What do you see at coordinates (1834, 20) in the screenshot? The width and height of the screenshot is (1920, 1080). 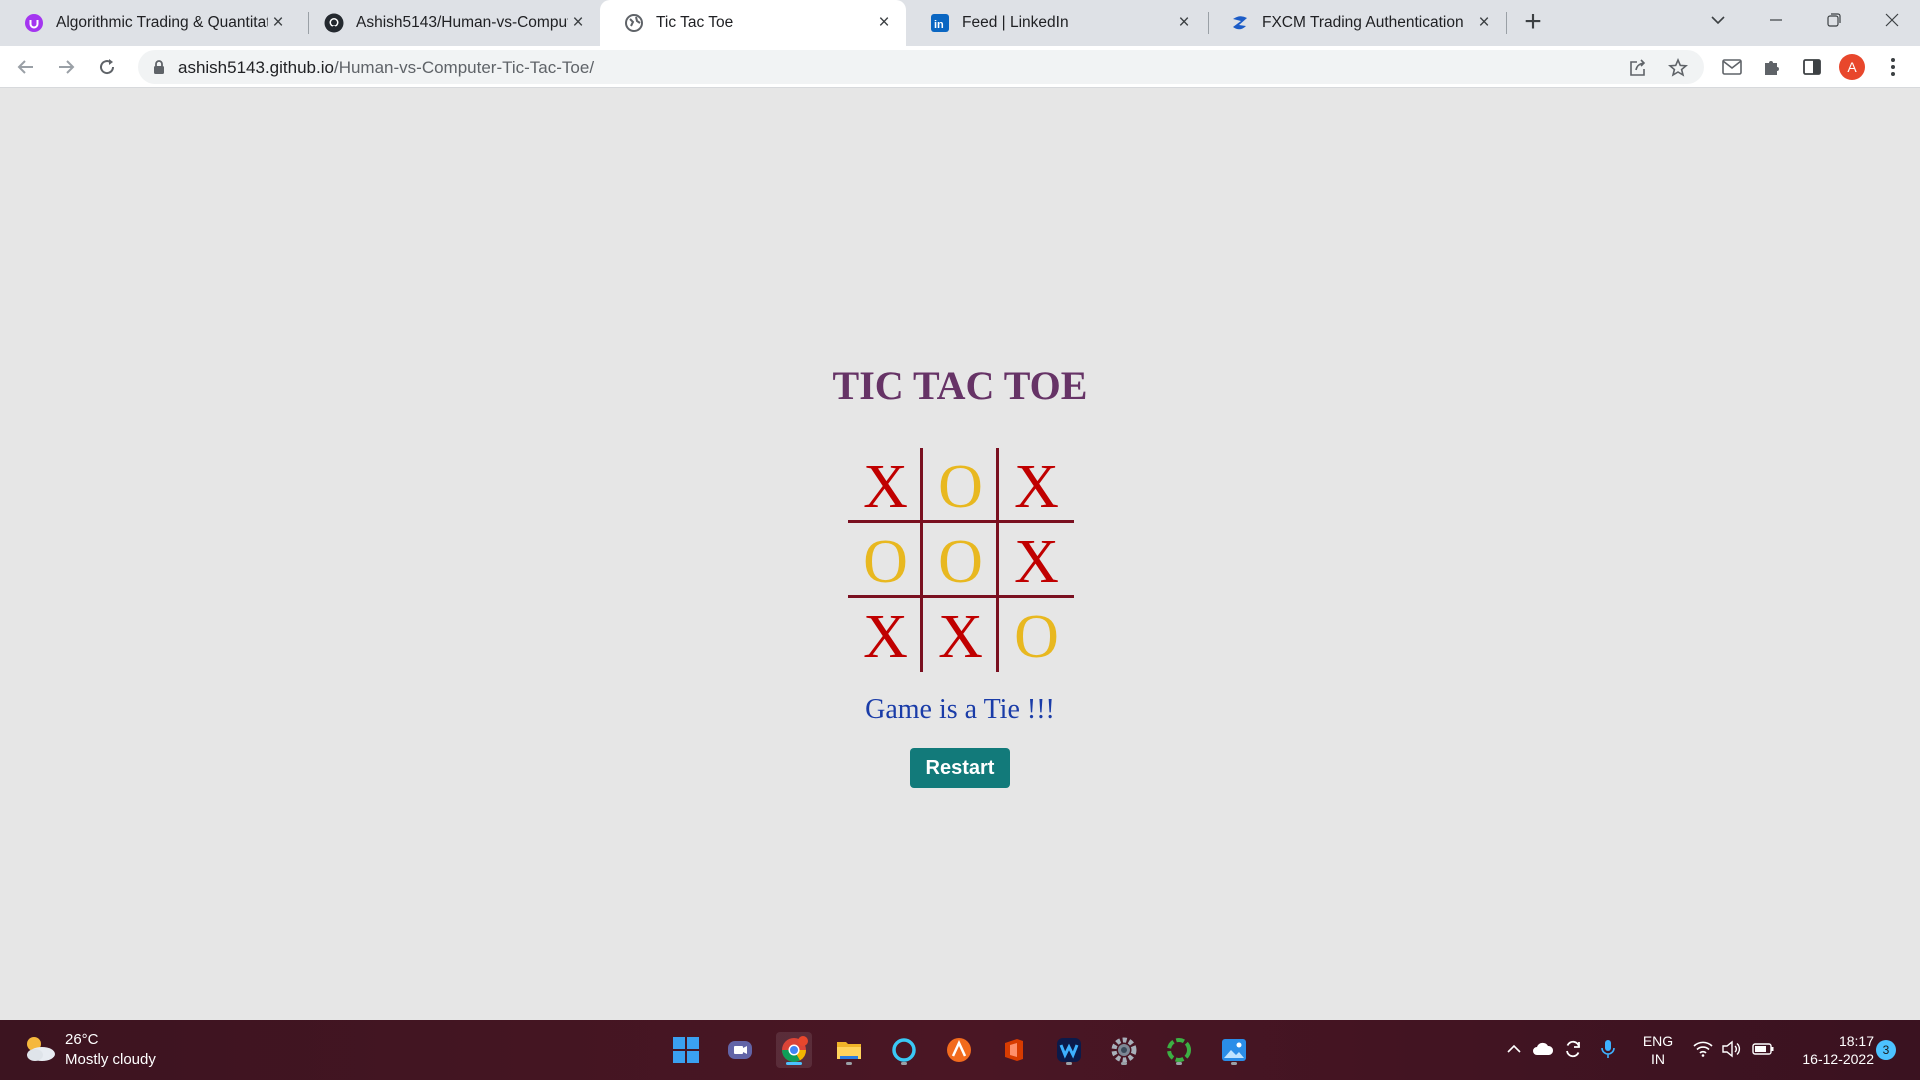 I see `restore-icon` at bounding box center [1834, 20].